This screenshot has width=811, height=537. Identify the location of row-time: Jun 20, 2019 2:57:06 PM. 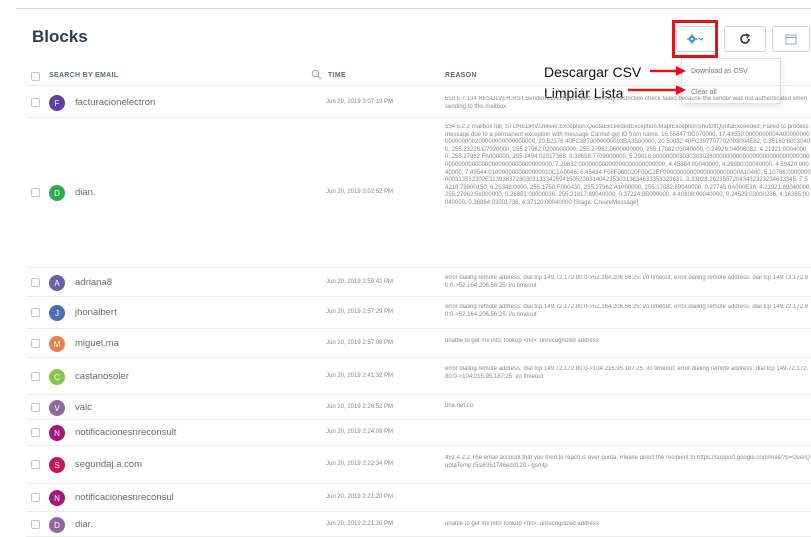
(360, 343).